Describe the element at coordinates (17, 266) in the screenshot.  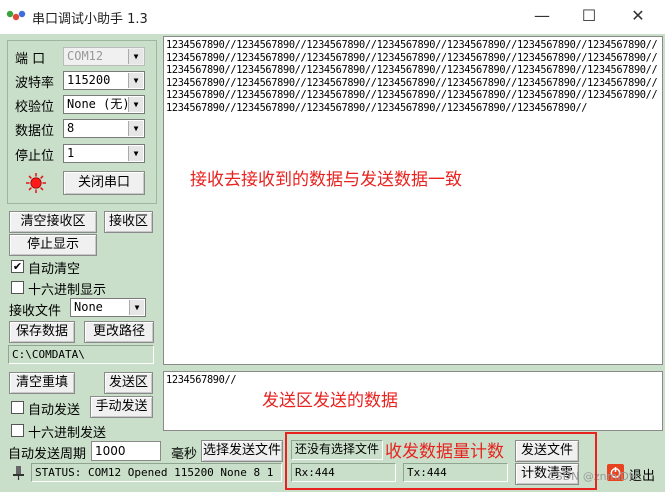
I see `auto-clear-checkbox: ✔` at that location.